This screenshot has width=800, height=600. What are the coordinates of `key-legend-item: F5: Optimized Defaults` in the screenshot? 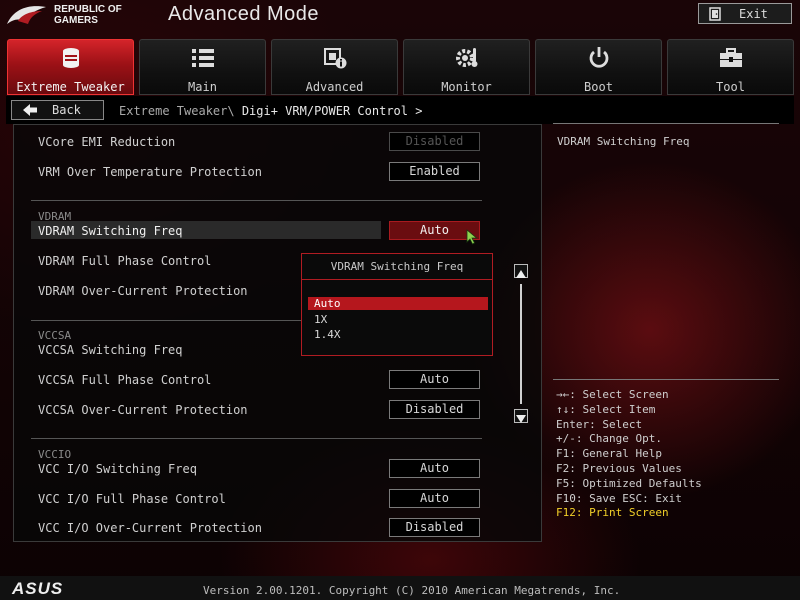 It's located at (629, 483).